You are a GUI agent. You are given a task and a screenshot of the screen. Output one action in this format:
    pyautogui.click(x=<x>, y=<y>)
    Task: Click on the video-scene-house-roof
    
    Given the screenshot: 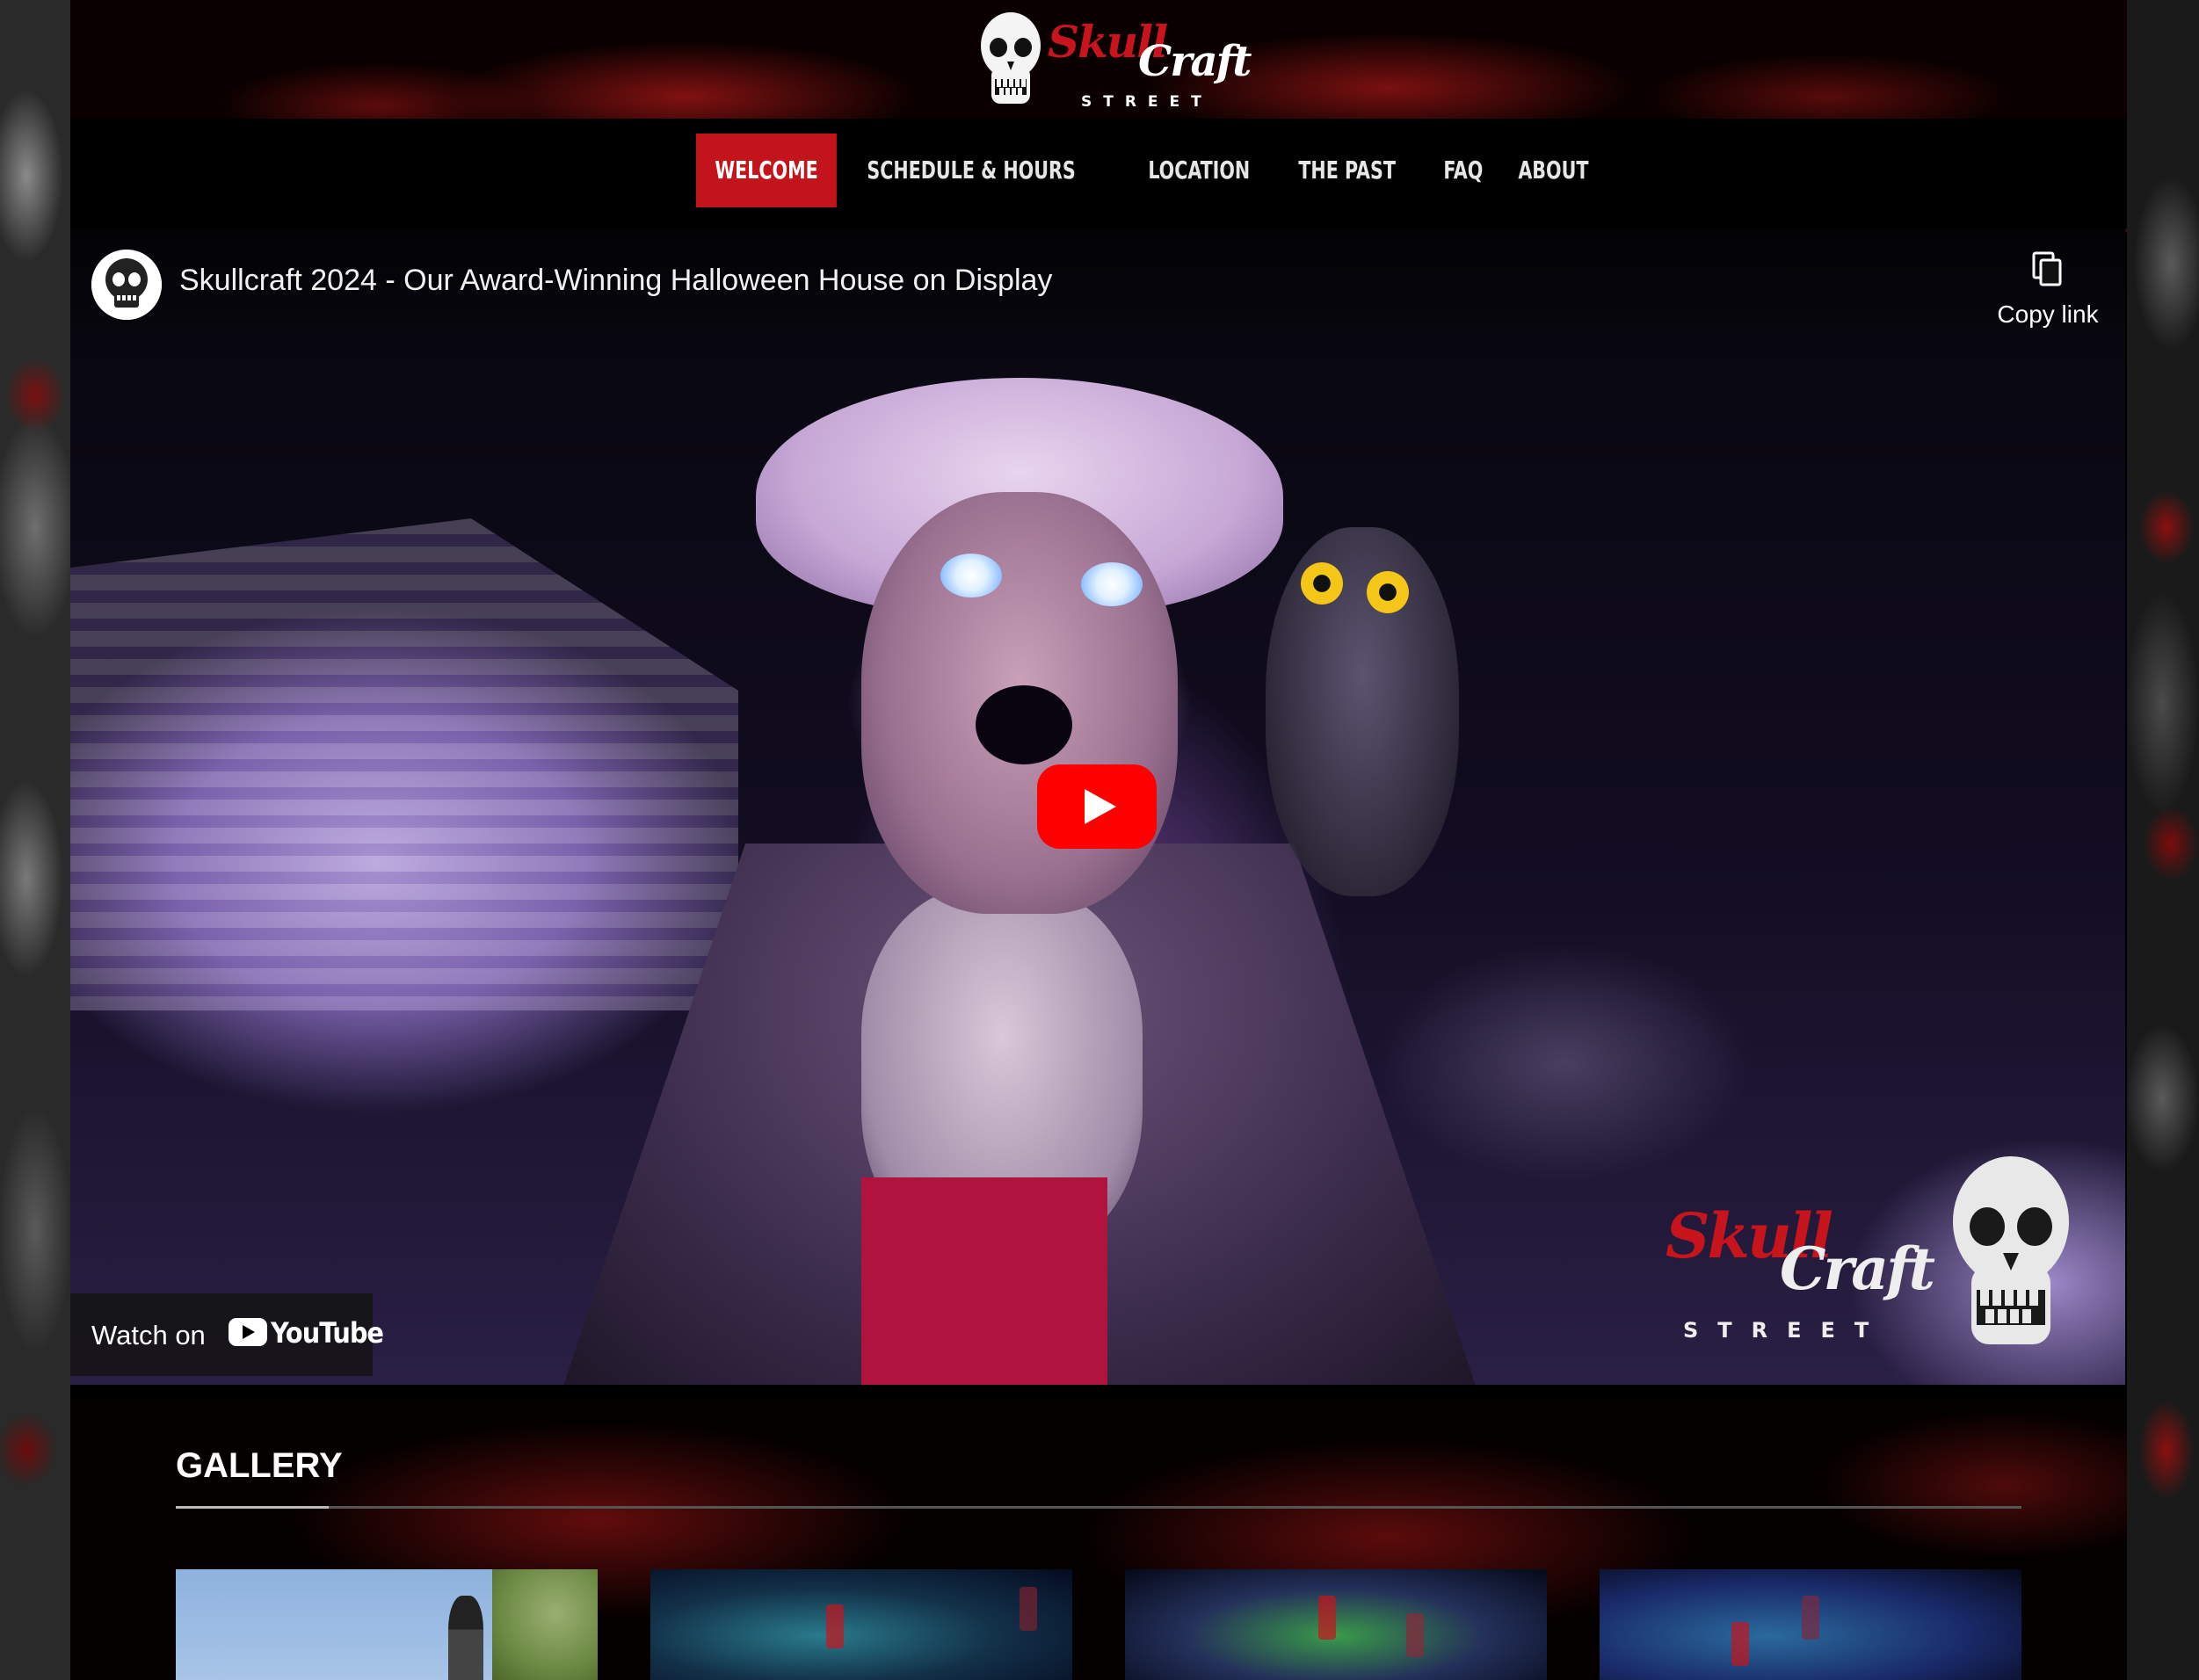 What is the action you would take?
    pyautogui.click(x=404, y=764)
    